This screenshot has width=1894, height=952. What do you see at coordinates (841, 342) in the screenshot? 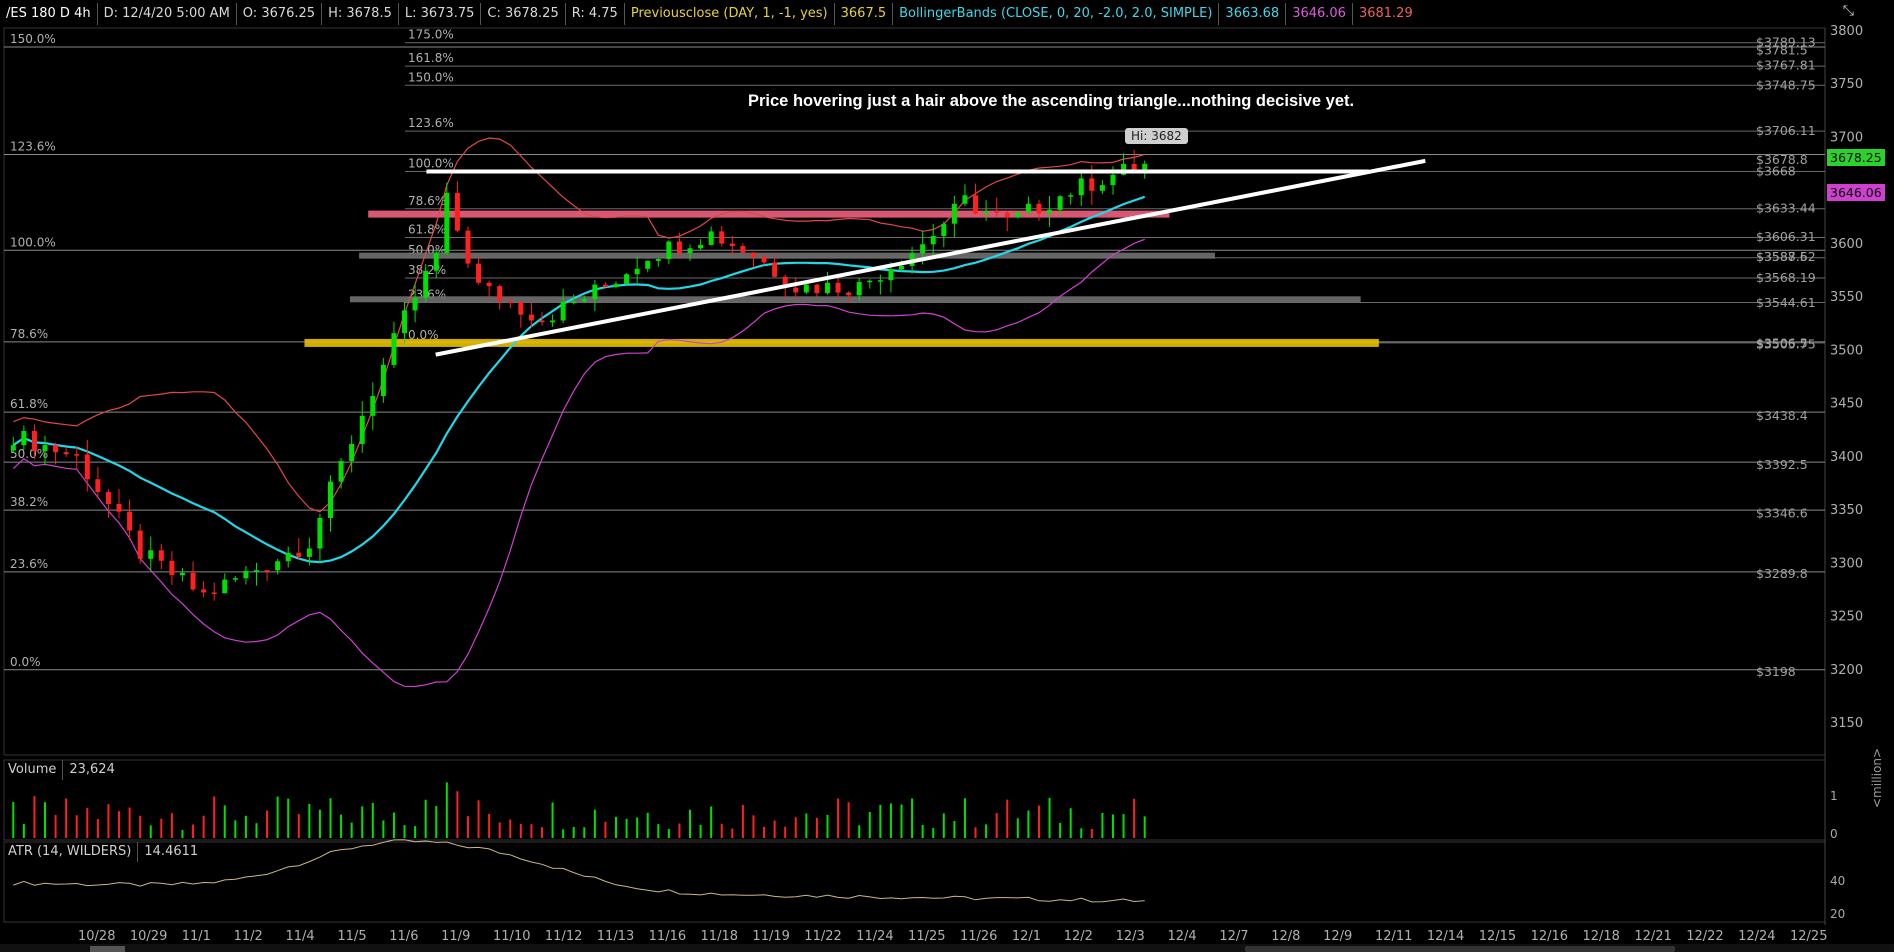
I see `zone-yellow` at bounding box center [841, 342].